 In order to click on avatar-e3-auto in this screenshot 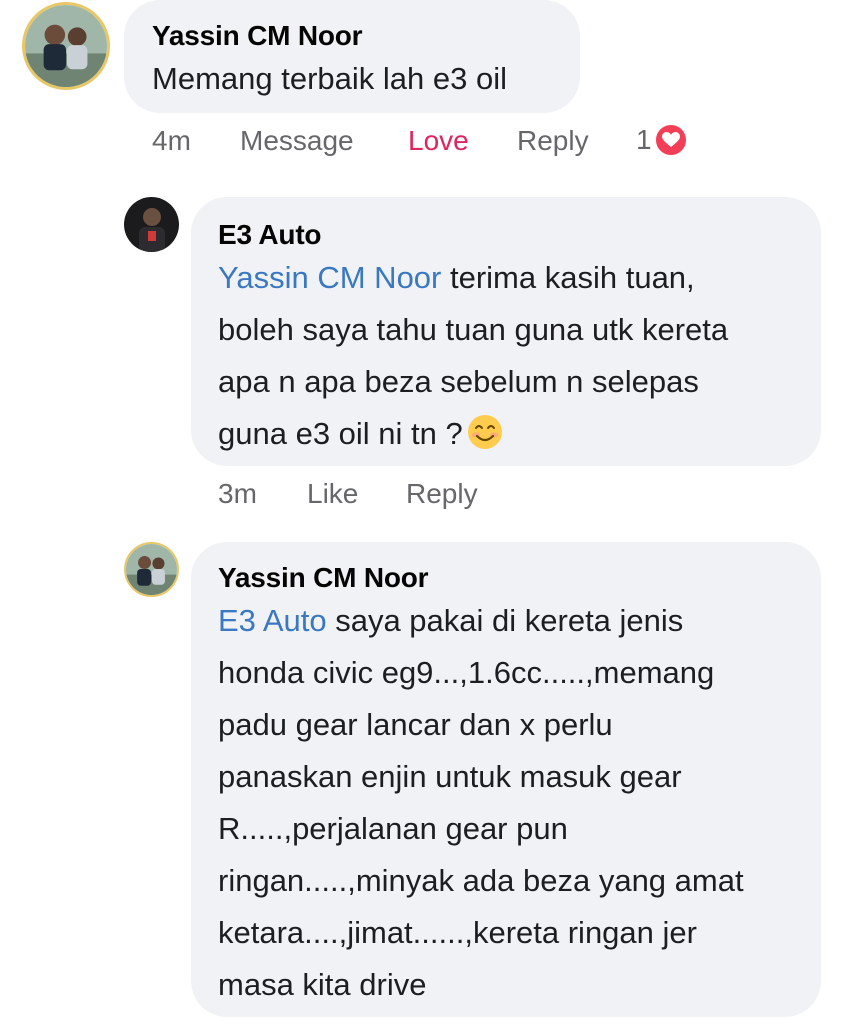, I will do `click(151, 224)`.